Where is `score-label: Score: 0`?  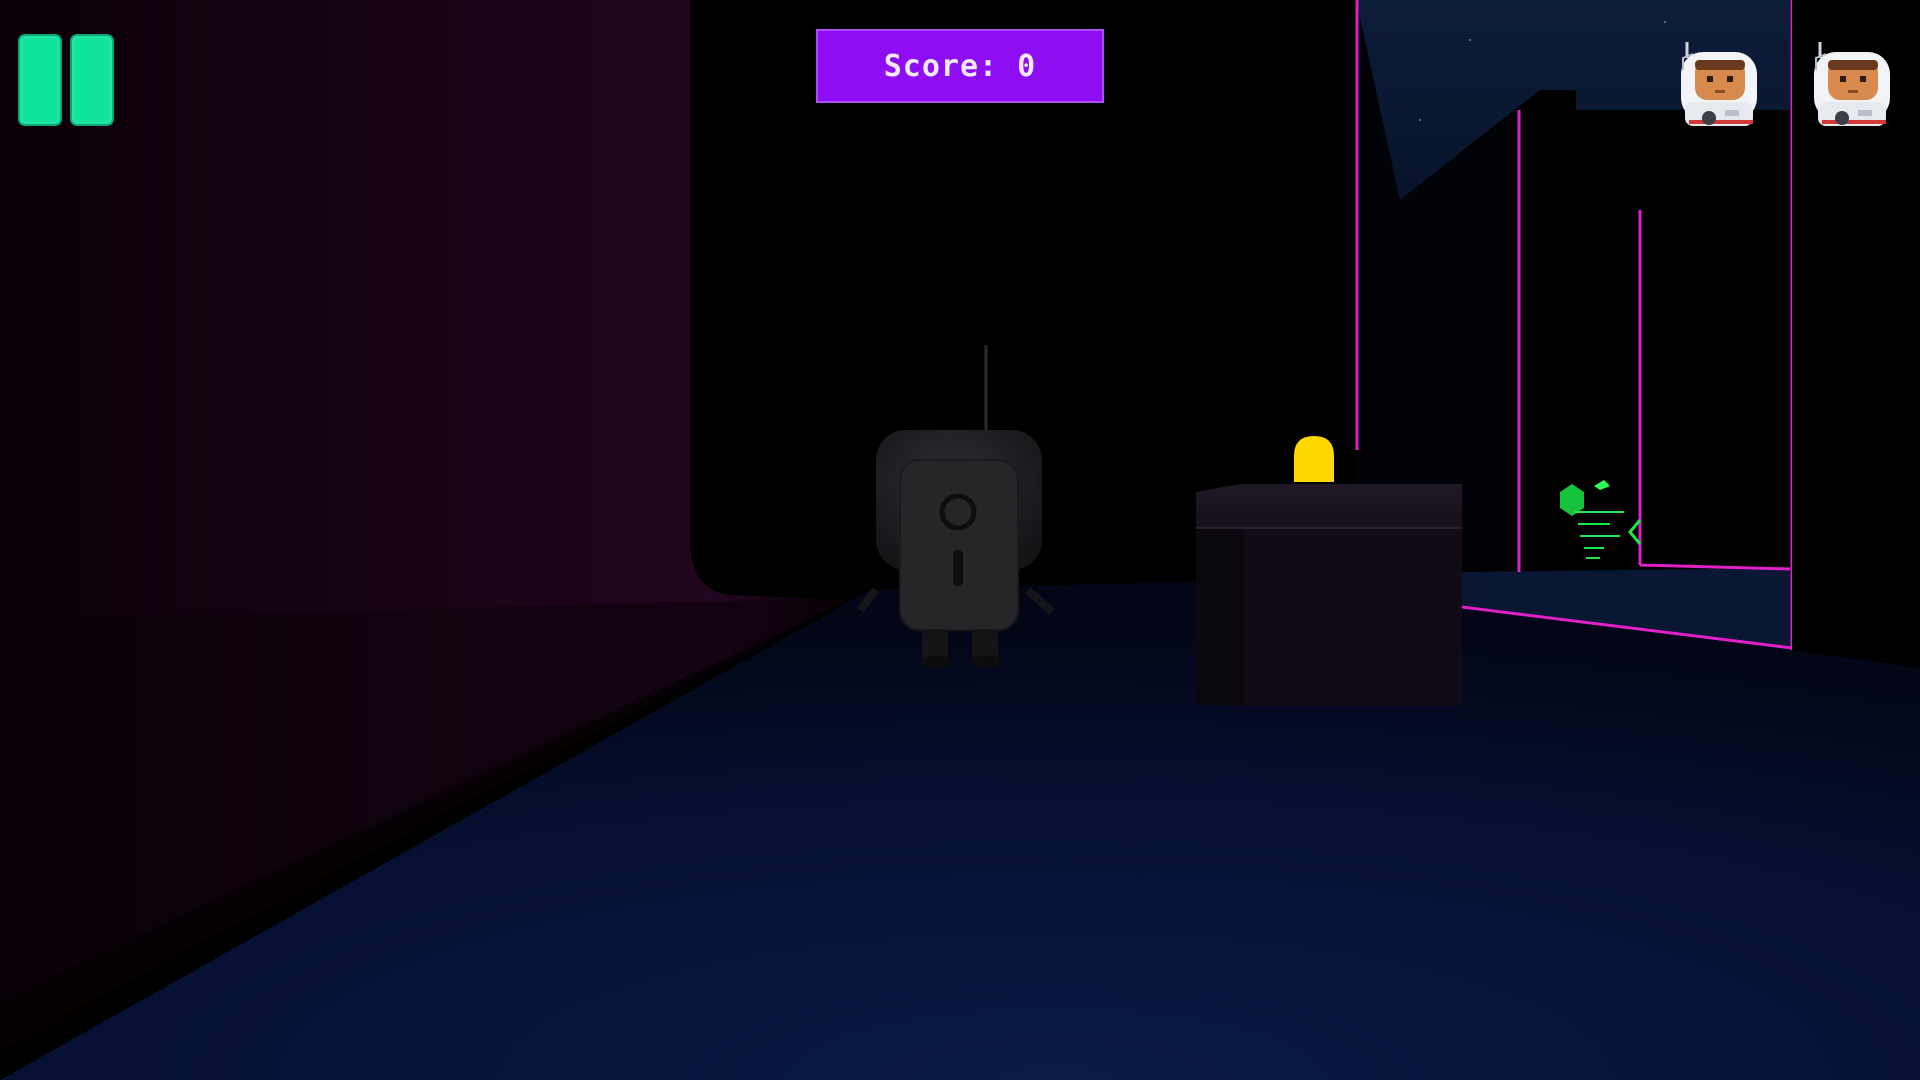
score-label: Score: 0 is located at coordinates (960, 66).